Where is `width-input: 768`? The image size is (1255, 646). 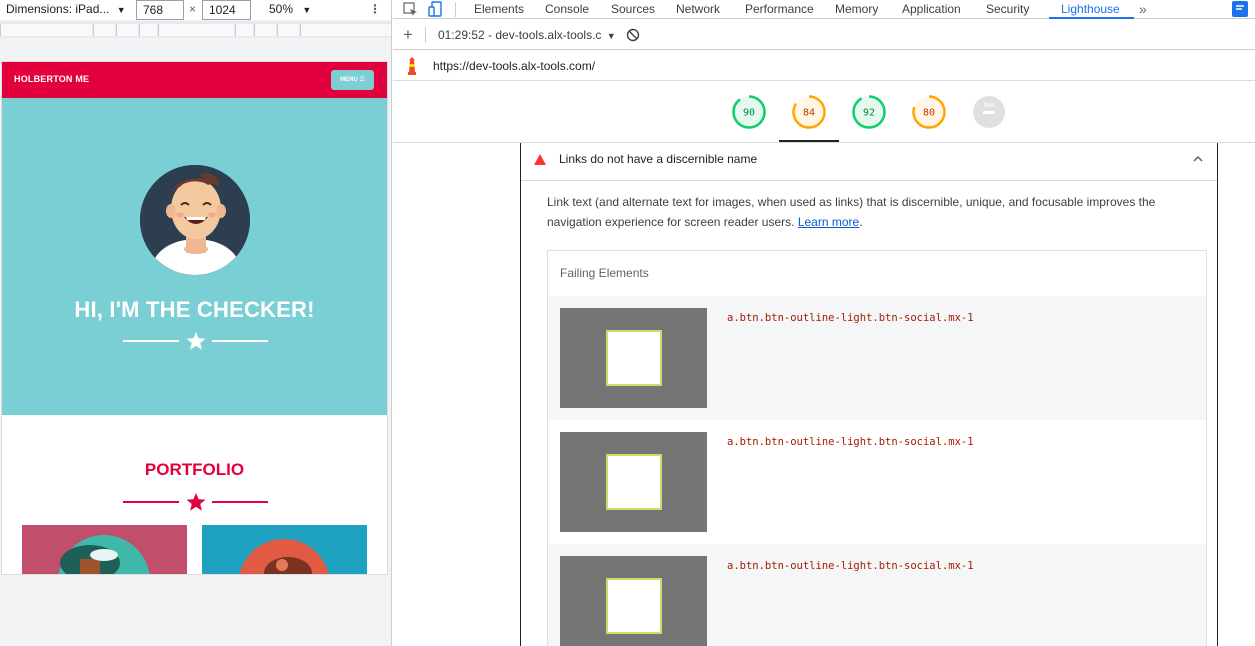 width-input: 768 is located at coordinates (160, 10).